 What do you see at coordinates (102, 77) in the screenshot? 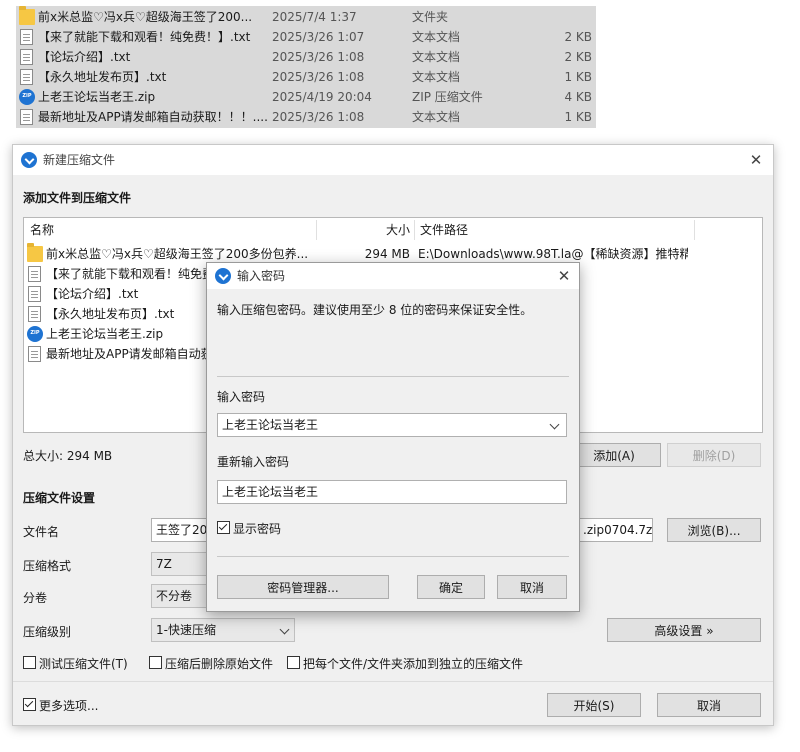
I see `explorer-file-name: 【永久地址发布页】.txt` at bounding box center [102, 77].